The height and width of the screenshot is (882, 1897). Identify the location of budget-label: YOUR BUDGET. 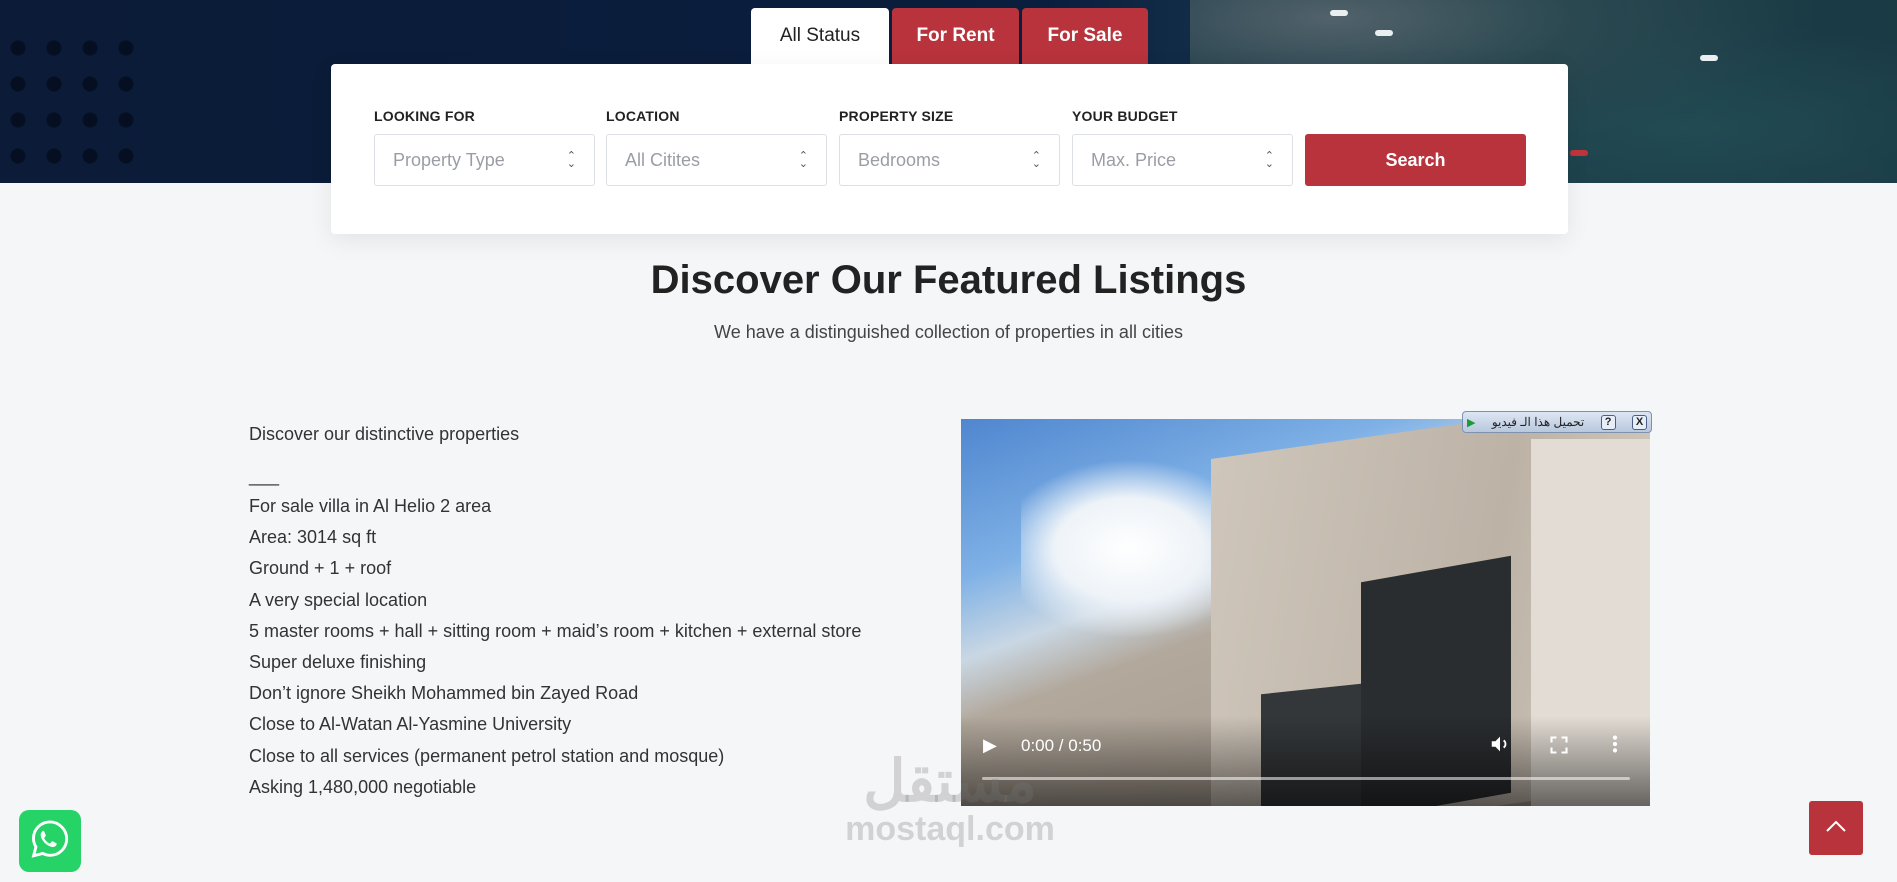
(1125, 116).